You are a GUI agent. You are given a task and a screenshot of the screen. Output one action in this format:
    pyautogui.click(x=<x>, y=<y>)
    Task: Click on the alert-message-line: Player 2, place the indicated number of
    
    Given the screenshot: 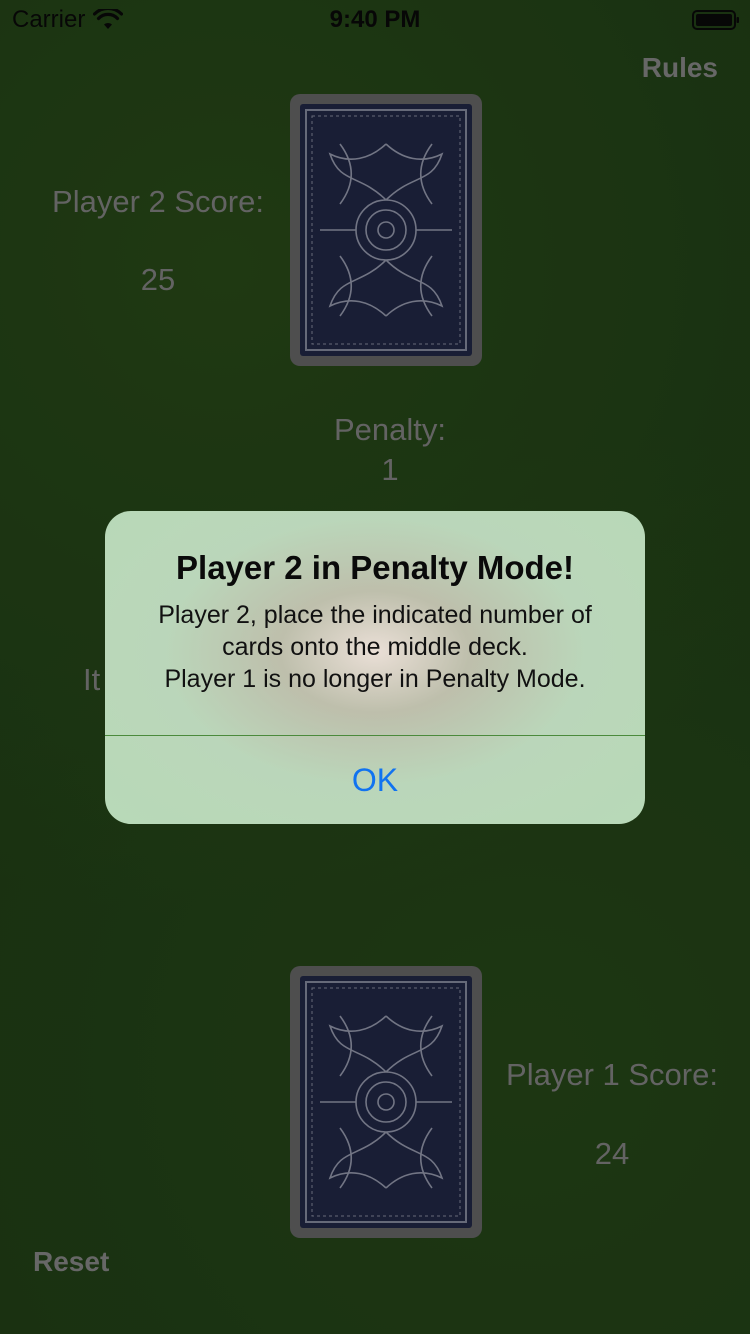 What is the action you would take?
    pyautogui.click(x=375, y=615)
    